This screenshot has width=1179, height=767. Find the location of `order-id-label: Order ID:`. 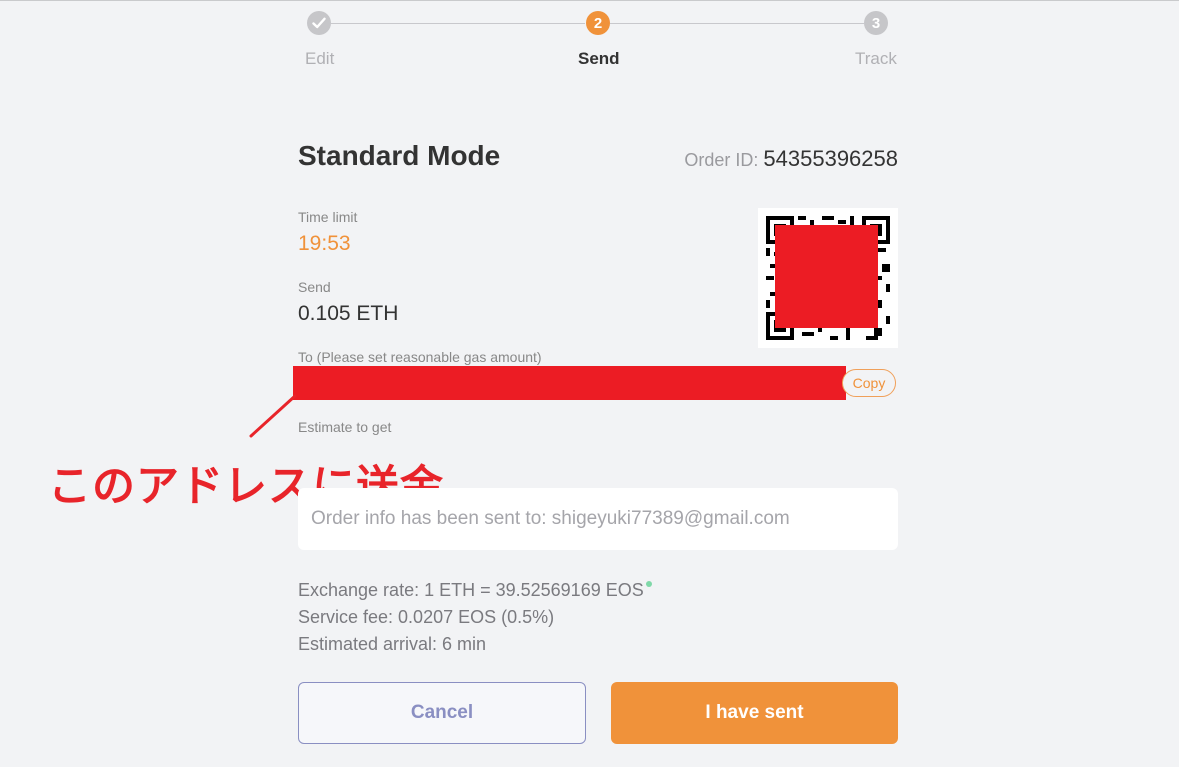

order-id-label: Order ID: is located at coordinates (721, 160).